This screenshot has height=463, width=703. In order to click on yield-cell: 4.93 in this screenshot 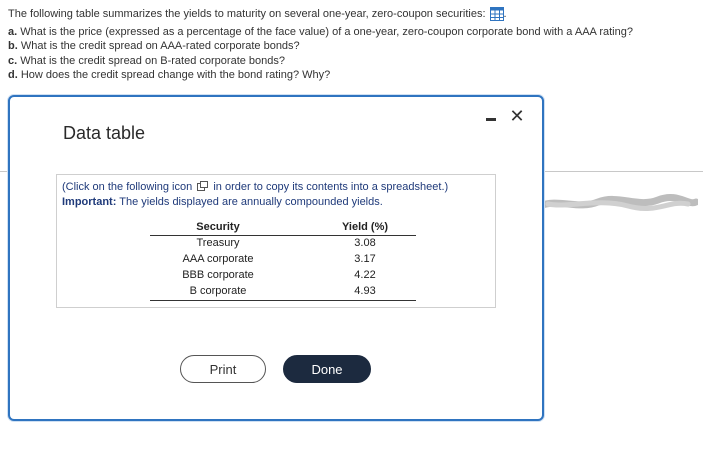, I will do `click(365, 292)`.